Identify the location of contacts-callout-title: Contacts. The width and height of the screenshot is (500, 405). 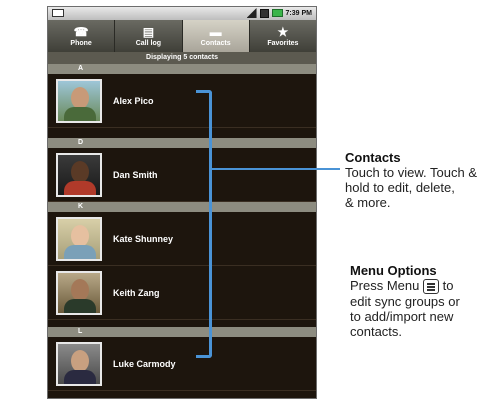
(373, 157).